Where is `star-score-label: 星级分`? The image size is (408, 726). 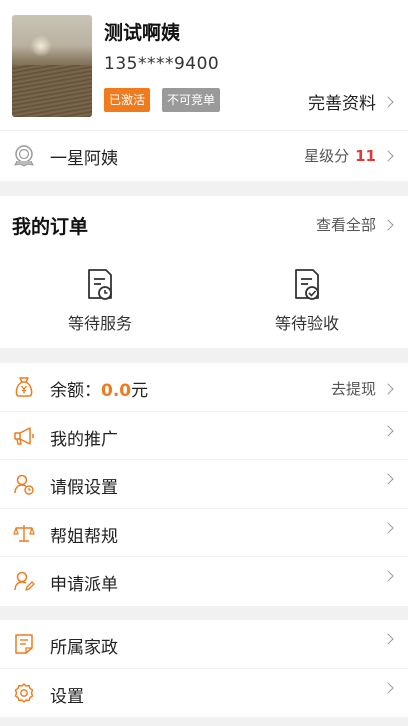
star-score-label: 星级分 is located at coordinates (327, 156).